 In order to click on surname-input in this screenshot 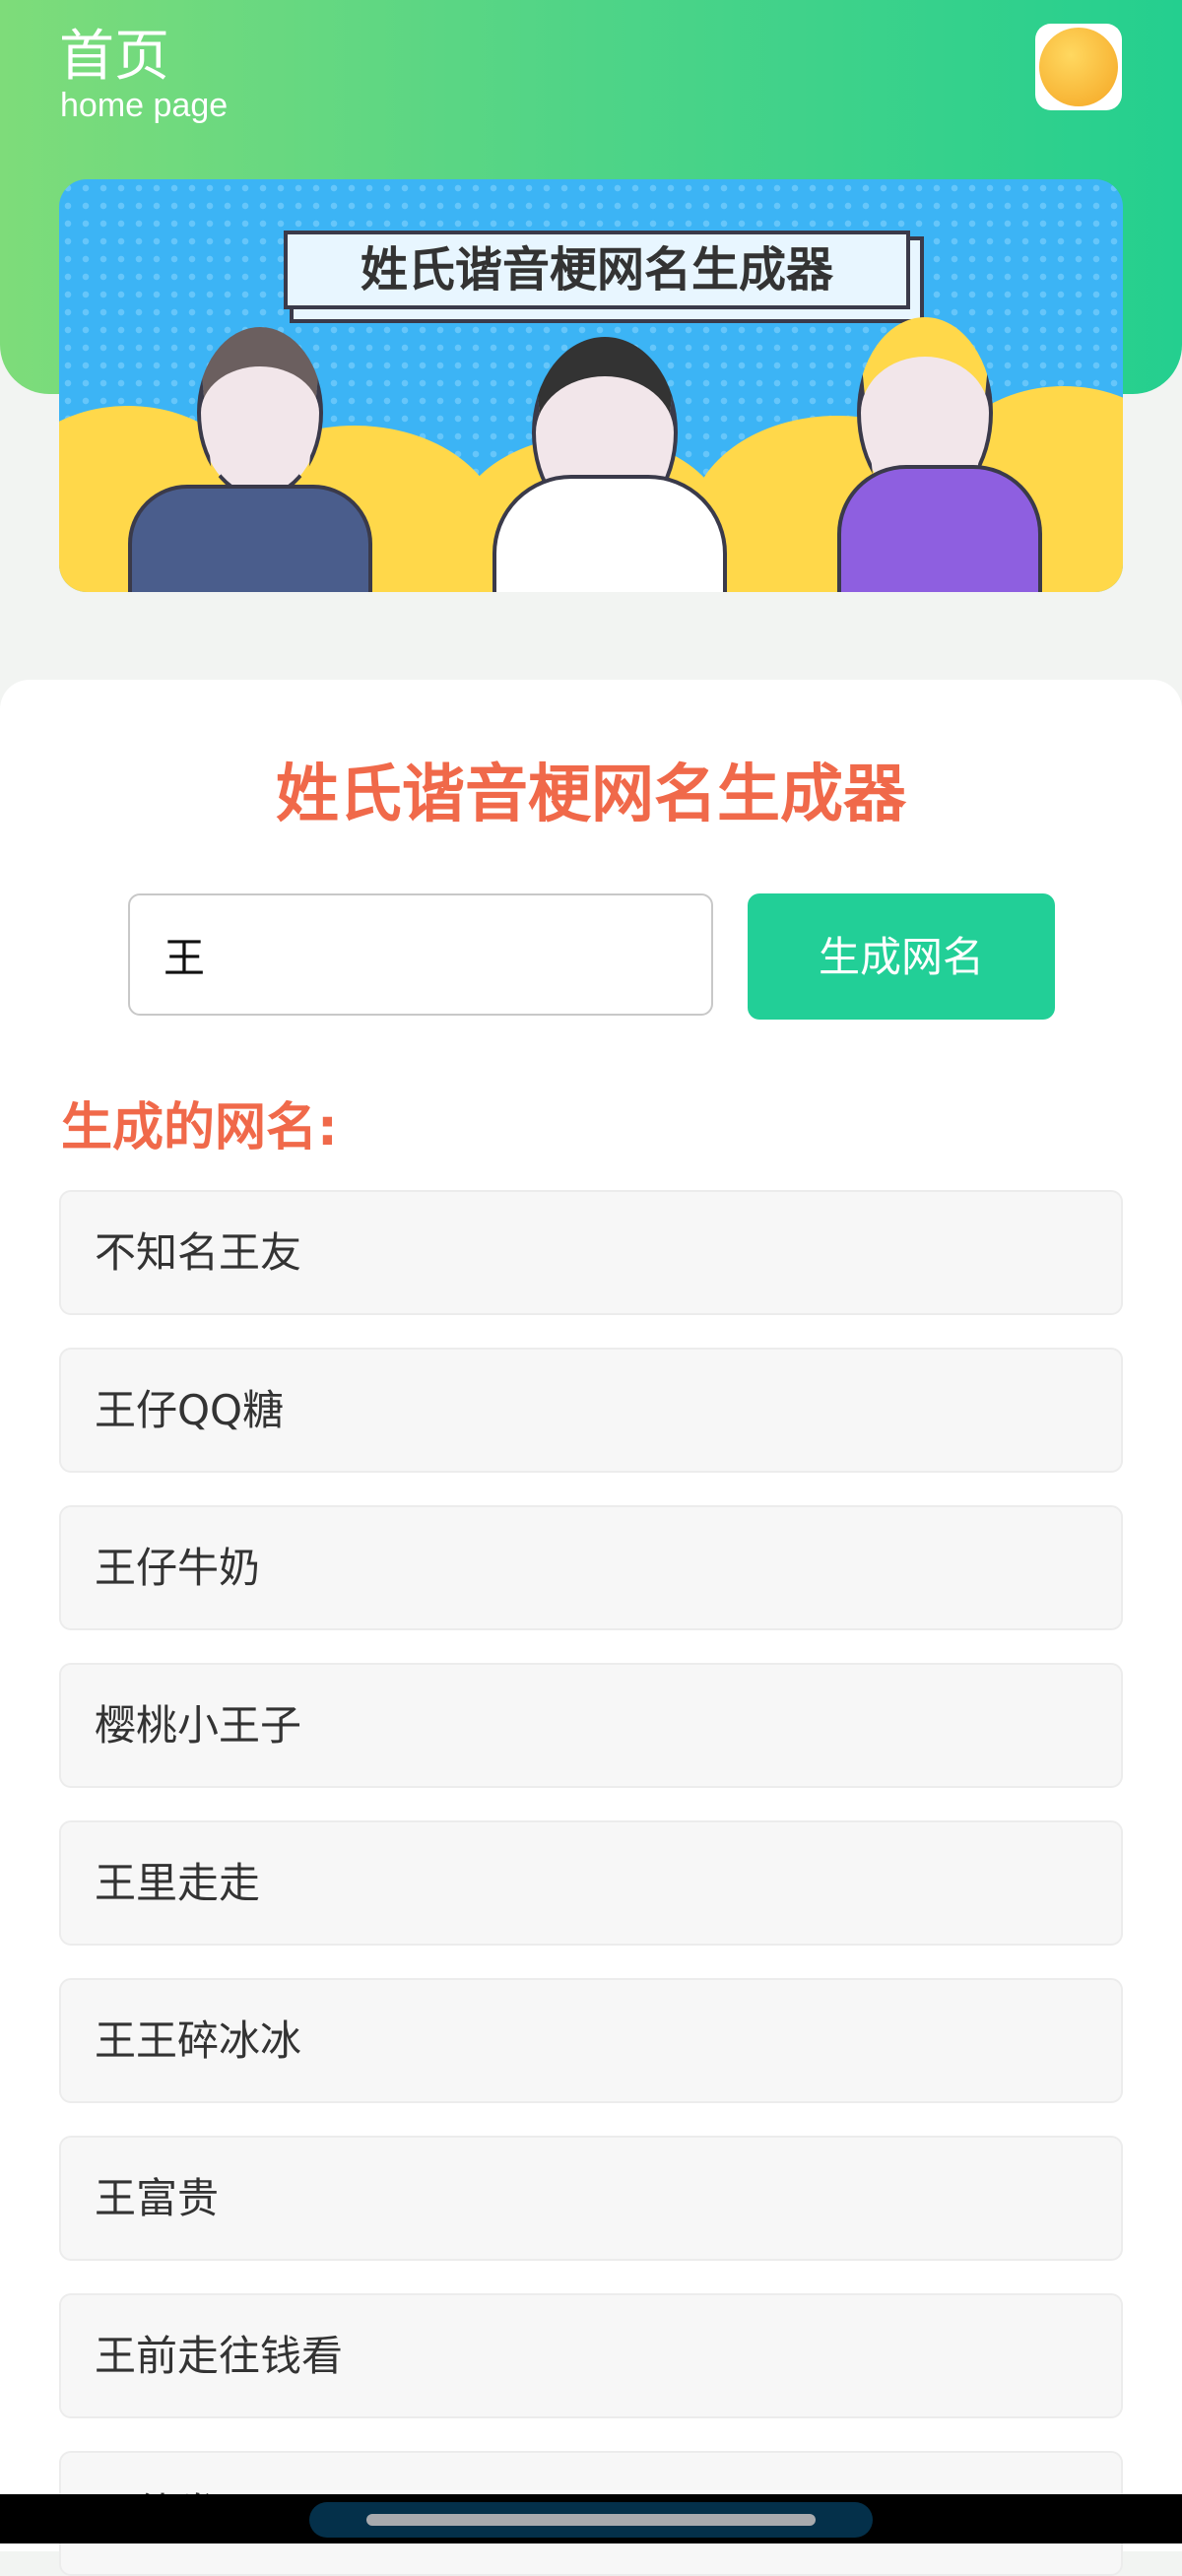, I will do `click(420, 955)`.